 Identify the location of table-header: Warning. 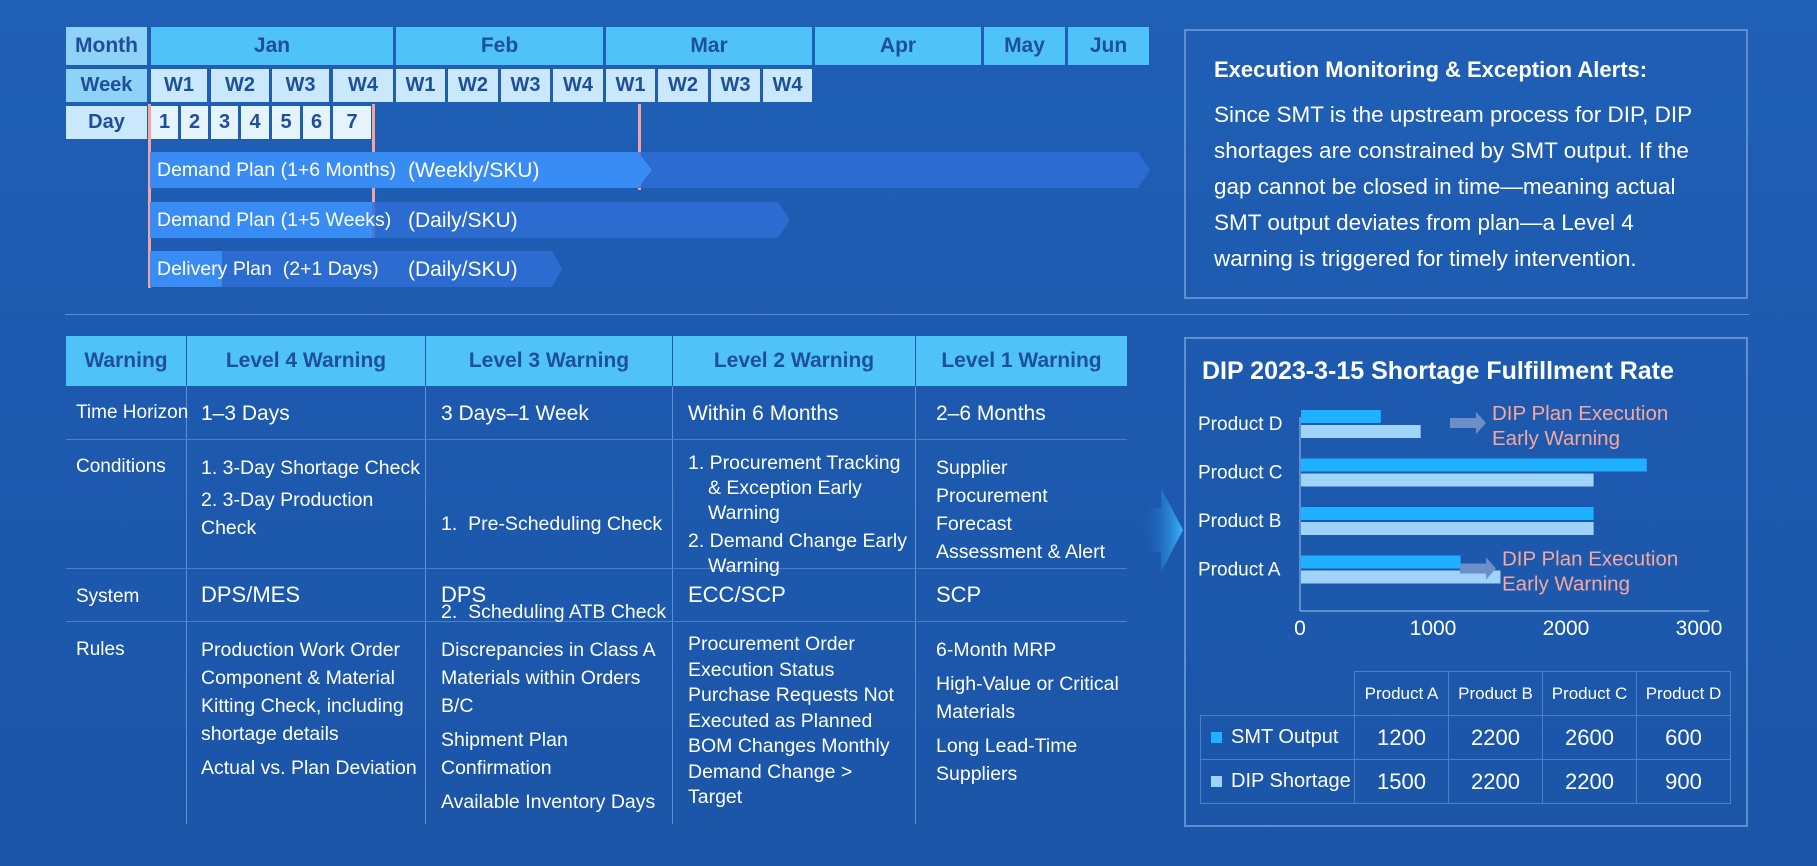
(126, 361).